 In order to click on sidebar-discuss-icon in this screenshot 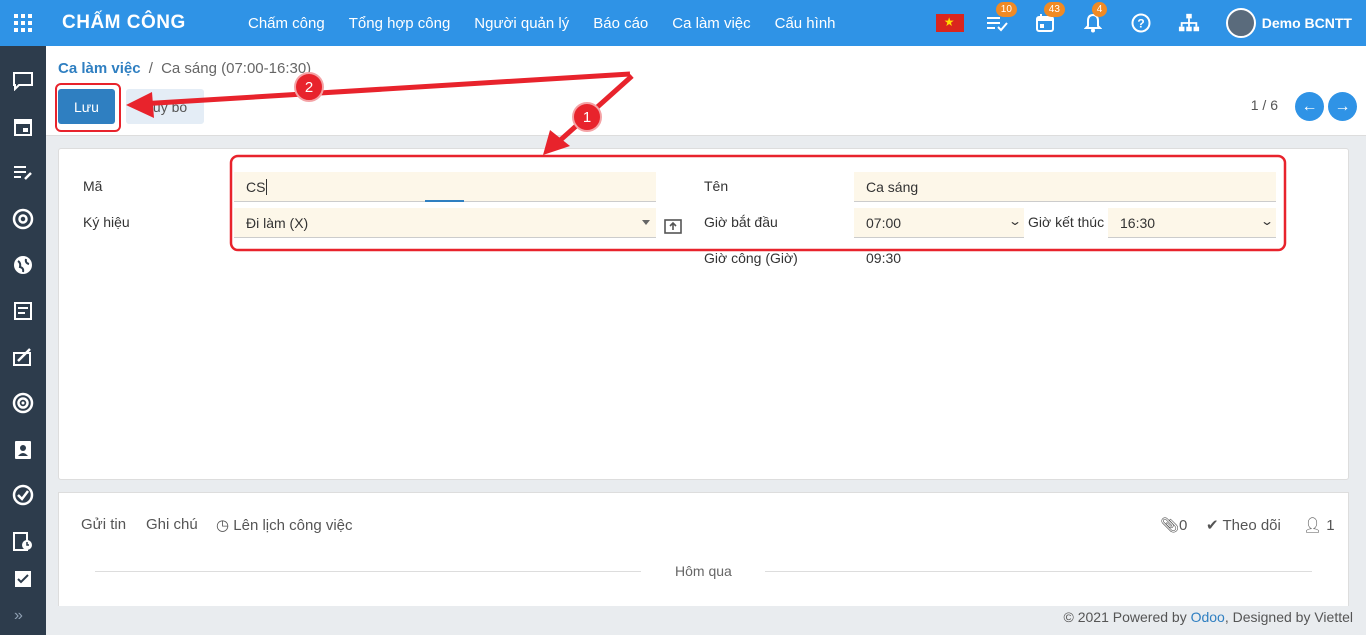, I will do `click(23, 81)`.